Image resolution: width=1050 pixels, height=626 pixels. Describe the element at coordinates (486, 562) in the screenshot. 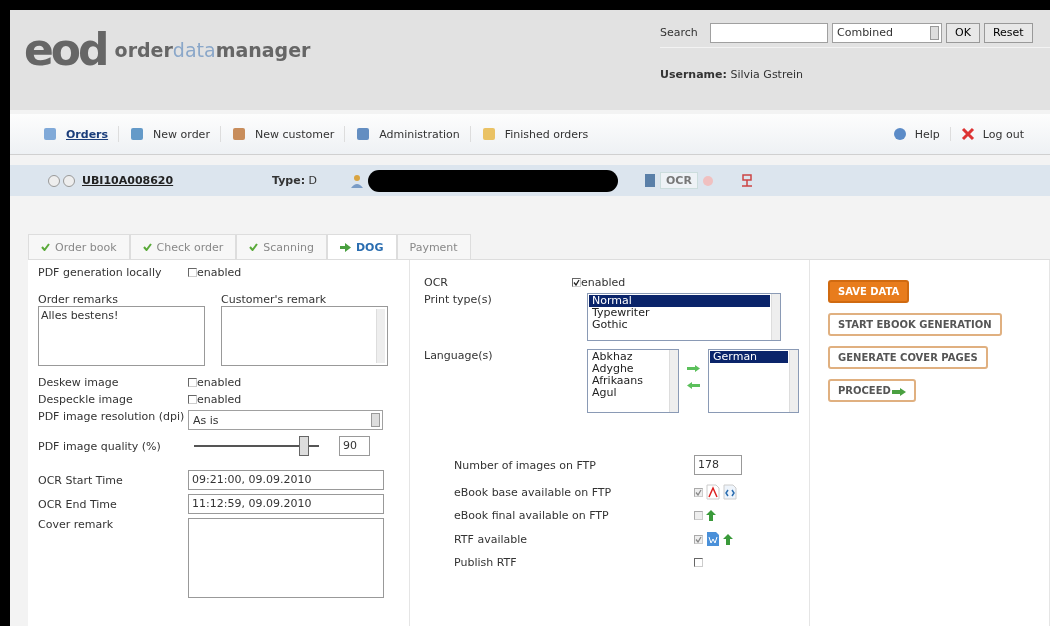

I see `field-label: Publish RTF` at that location.